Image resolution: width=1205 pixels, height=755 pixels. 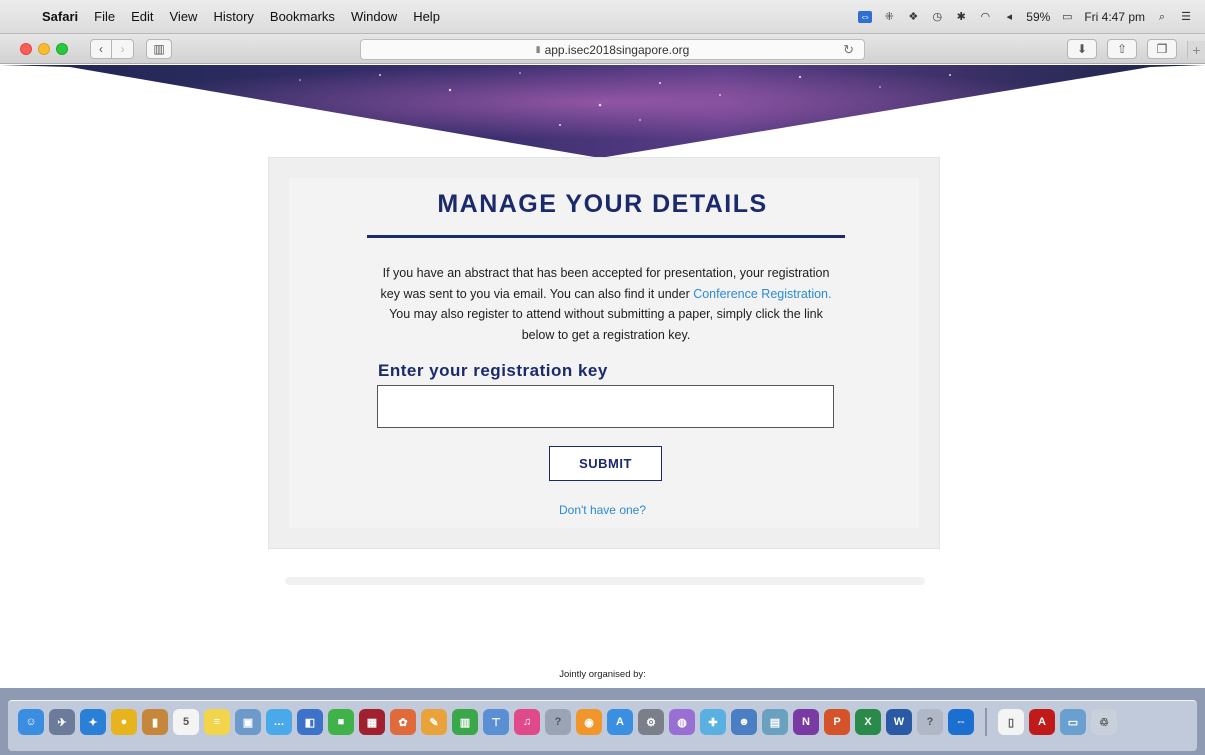 I want to click on nav-buttons: ‹ ›, so click(x=112, y=48).